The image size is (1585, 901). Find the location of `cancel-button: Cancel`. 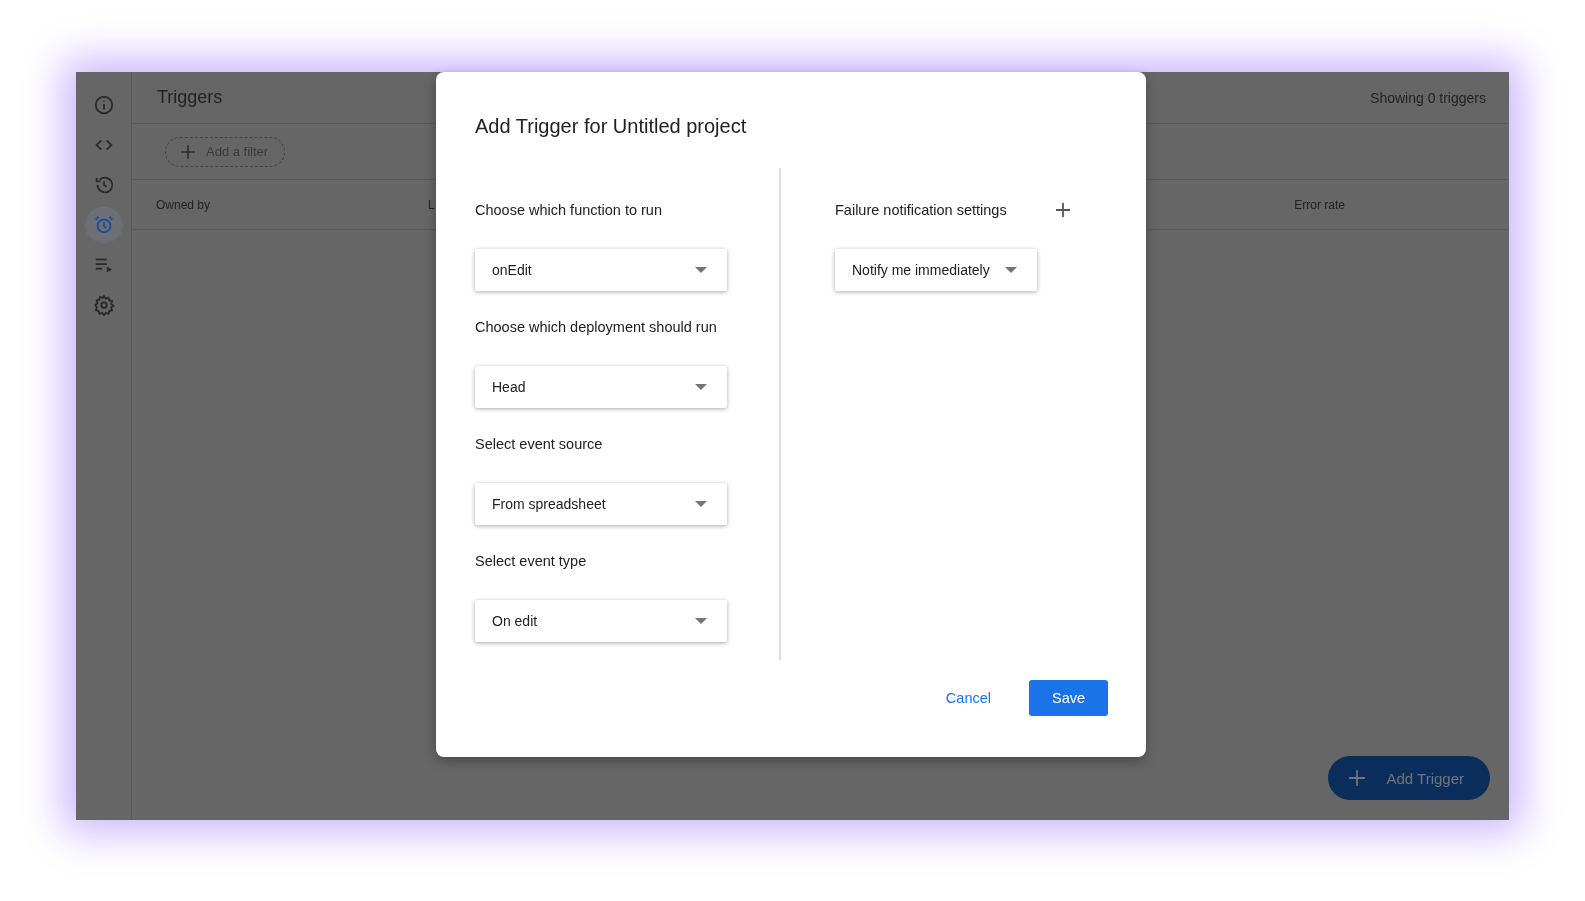

cancel-button: Cancel is located at coordinates (968, 698).